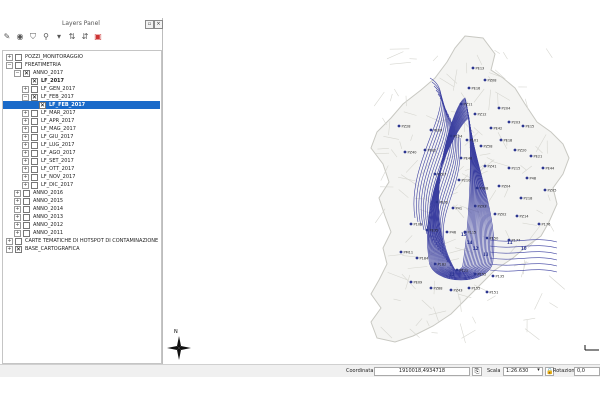  I want to click on extents-toggle-icon: ⎘, so click(477, 371).